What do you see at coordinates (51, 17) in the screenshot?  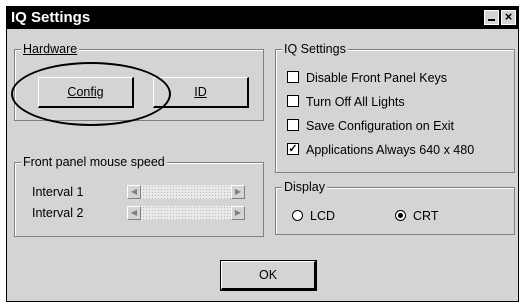 I see `window-title: IQ Settings` at bounding box center [51, 17].